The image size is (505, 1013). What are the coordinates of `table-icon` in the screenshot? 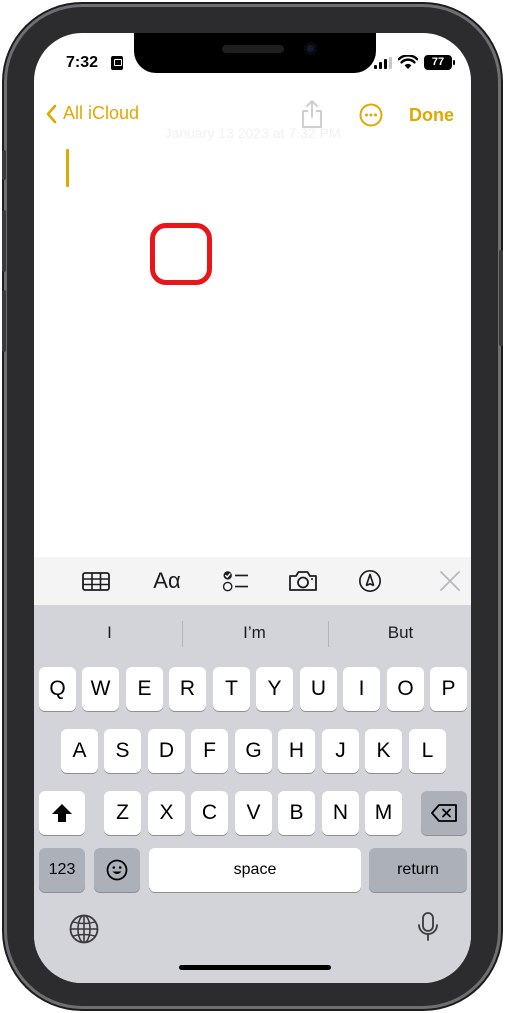 It's located at (96, 581).